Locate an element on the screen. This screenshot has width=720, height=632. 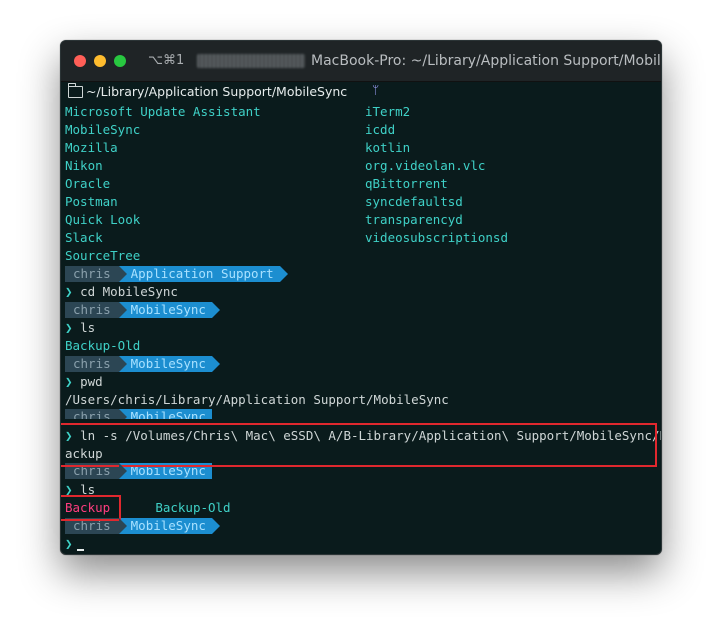
highlight-box-ln-command is located at coordinates (359, 445).